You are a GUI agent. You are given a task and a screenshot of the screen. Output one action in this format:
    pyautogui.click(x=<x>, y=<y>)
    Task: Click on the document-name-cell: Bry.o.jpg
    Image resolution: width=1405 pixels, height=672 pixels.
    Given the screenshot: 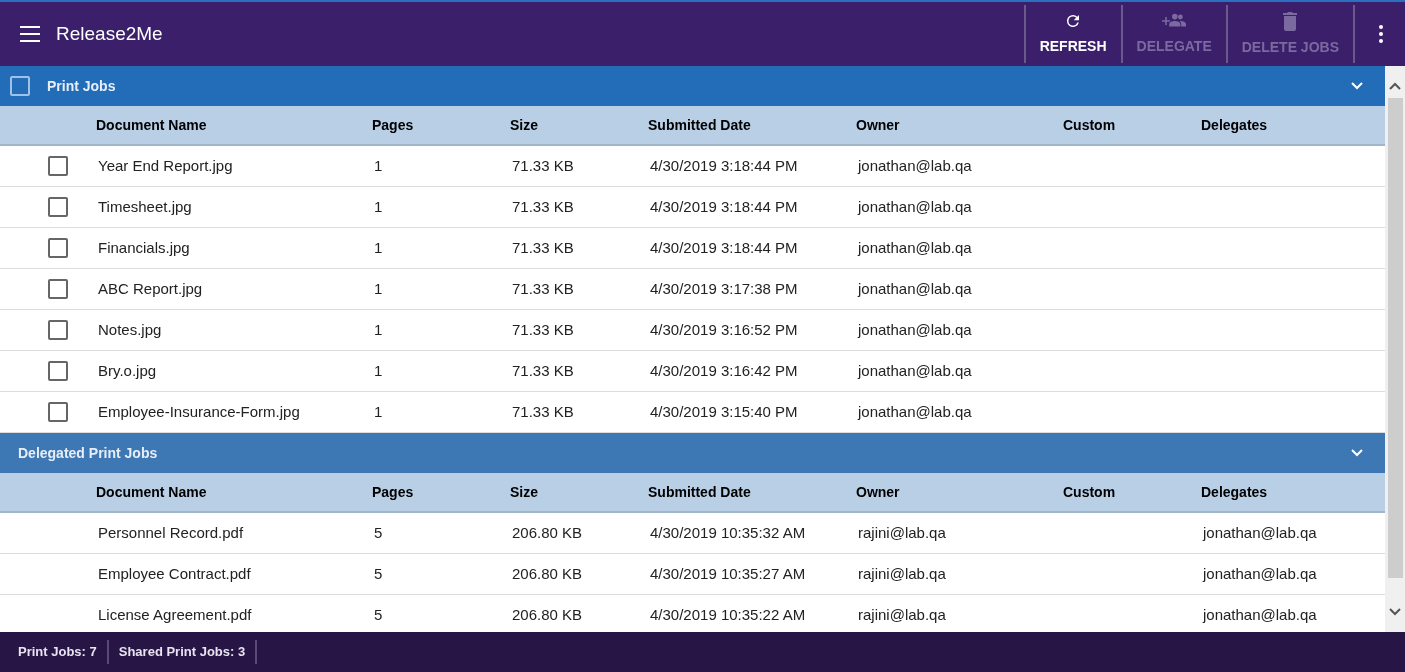 What is the action you would take?
    pyautogui.click(x=127, y=370)
    